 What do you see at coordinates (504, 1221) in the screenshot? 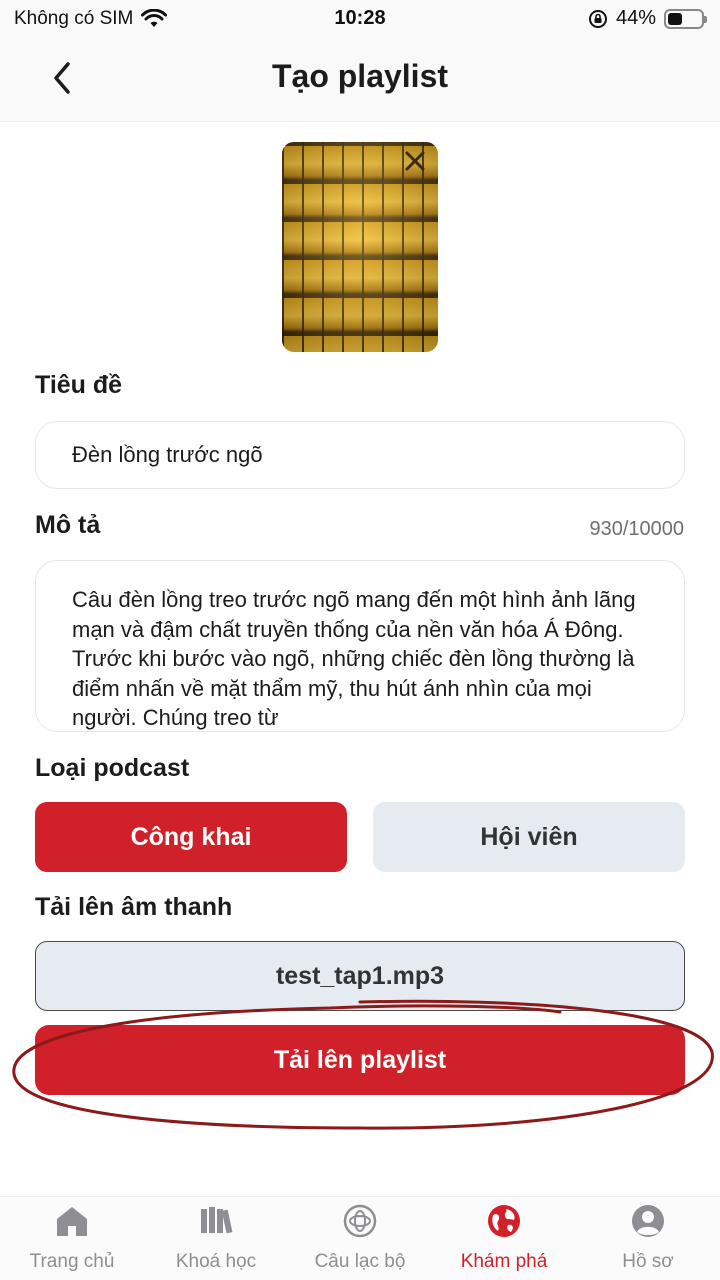
I see `globe-icon` at bounding box center [504, 1221].